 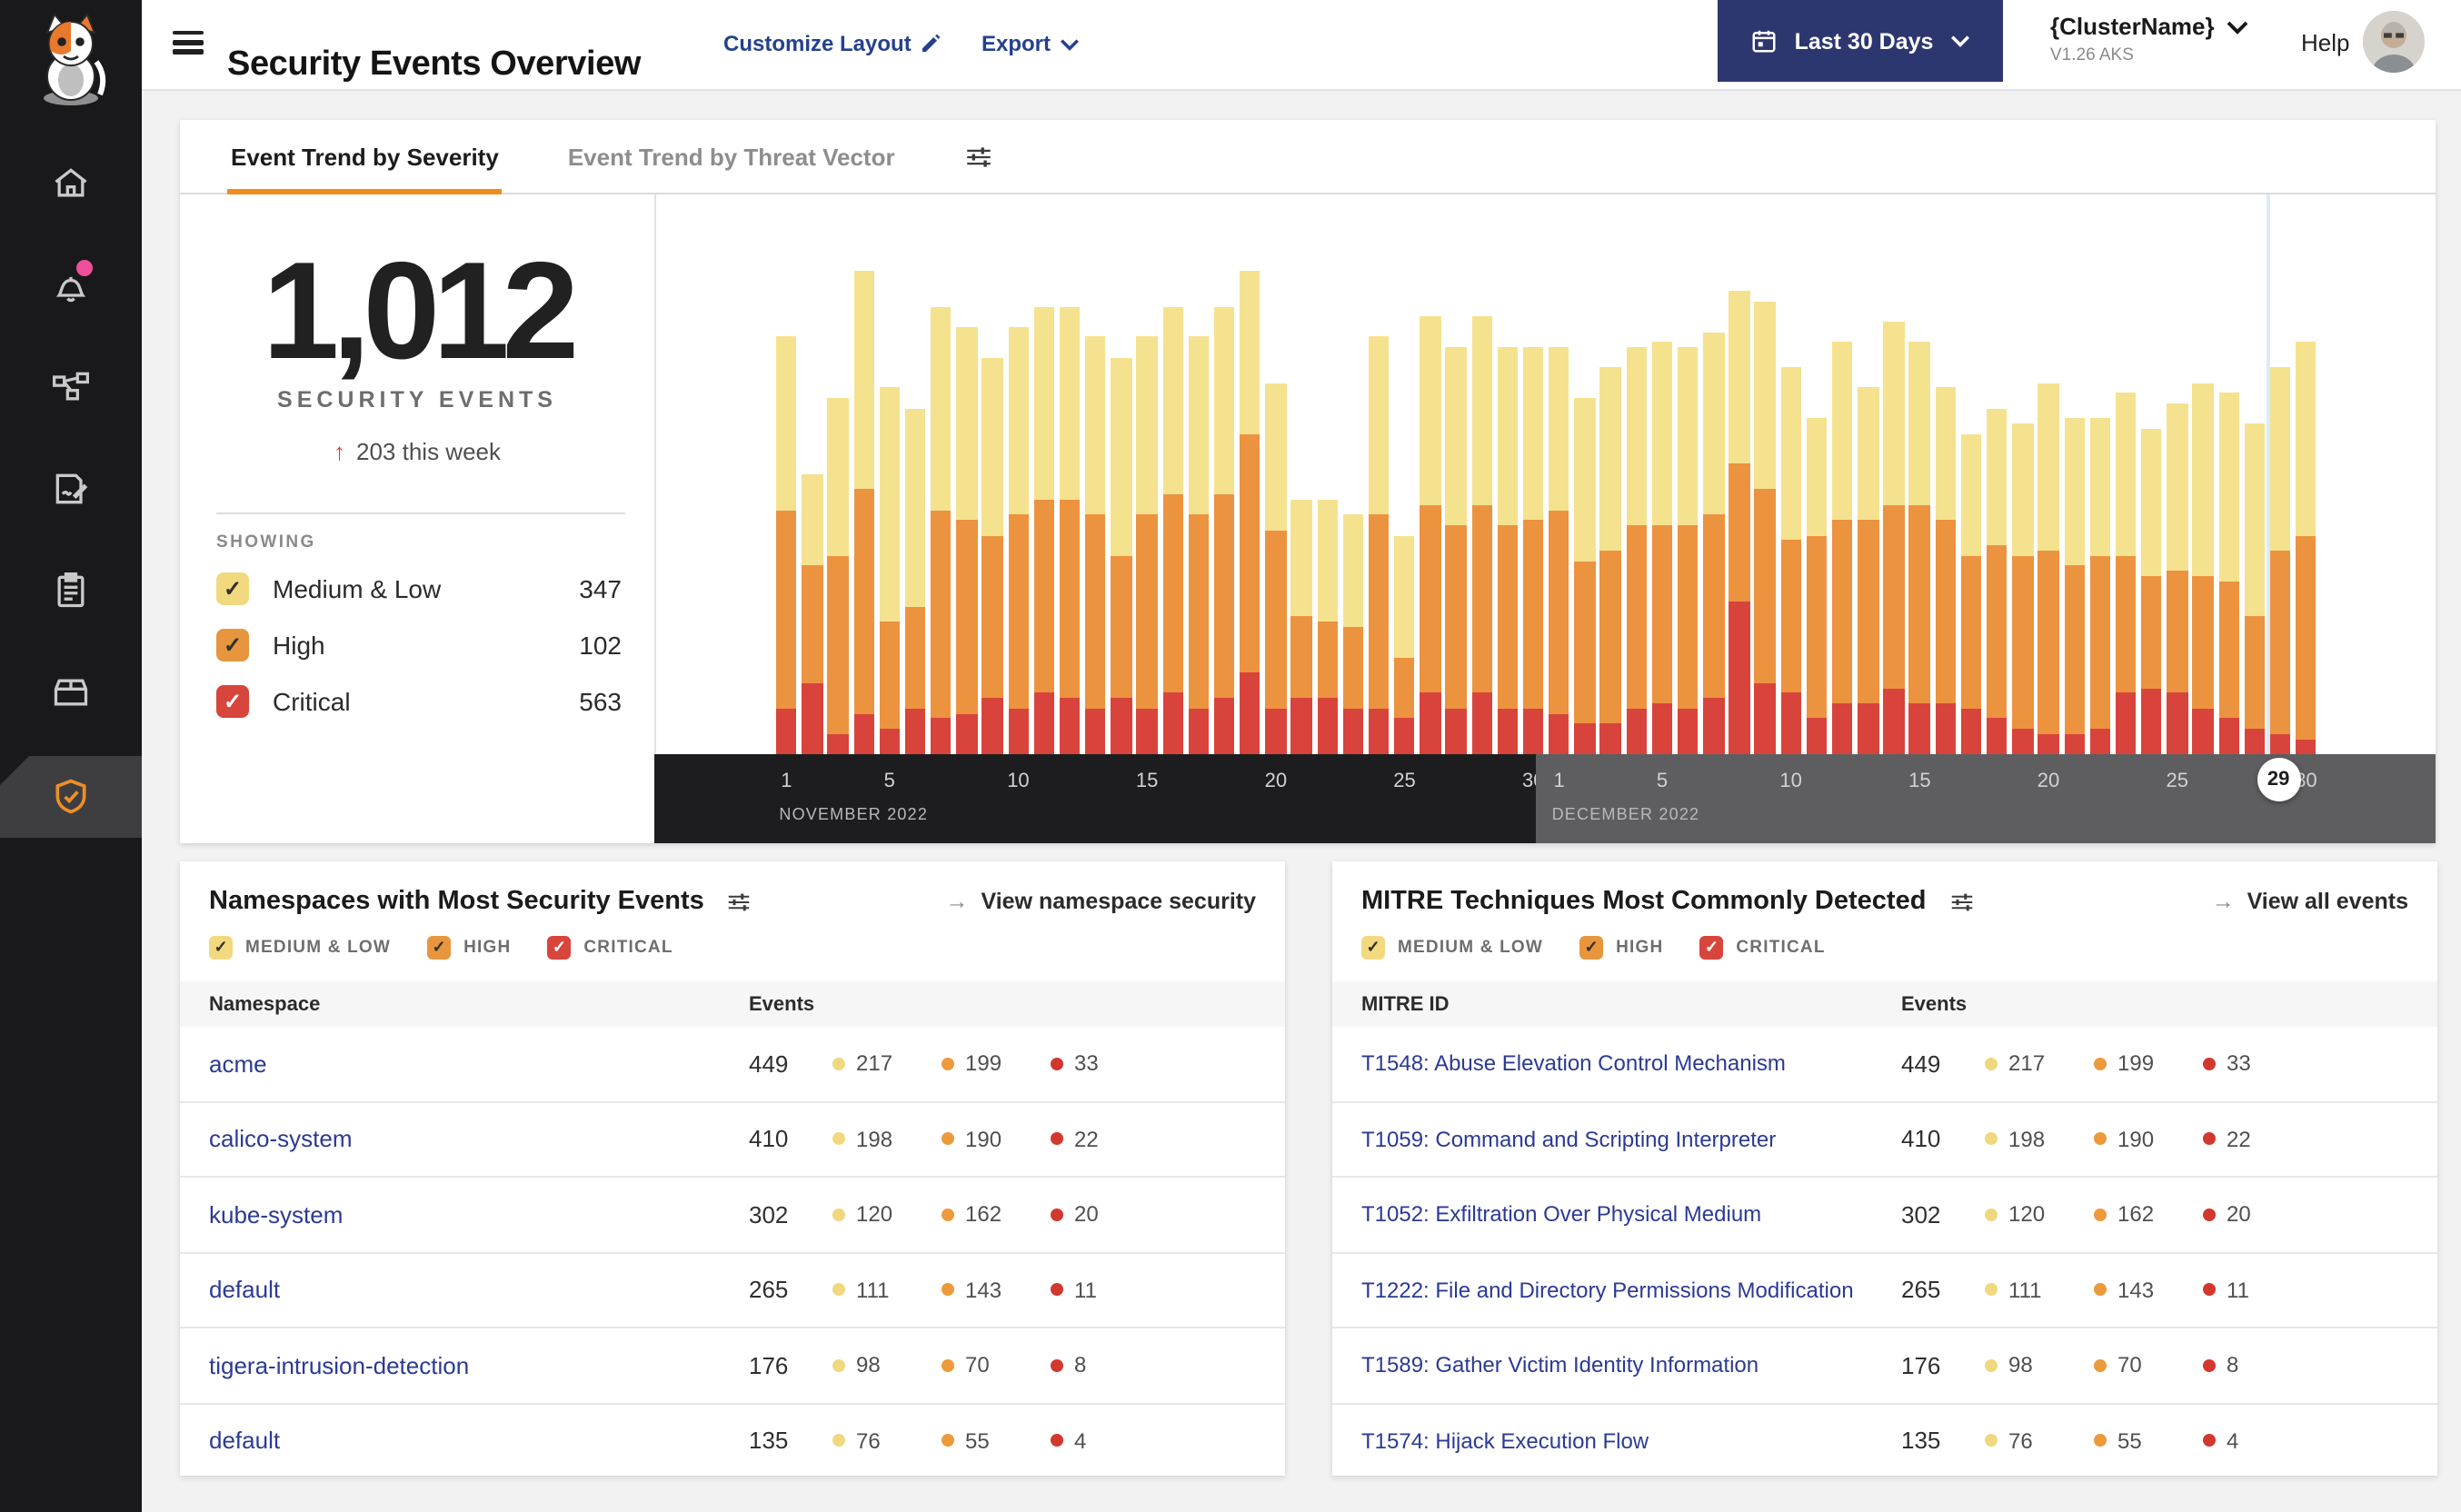 I want to click on namespace-link: acme, so click(x=479, y=1064).